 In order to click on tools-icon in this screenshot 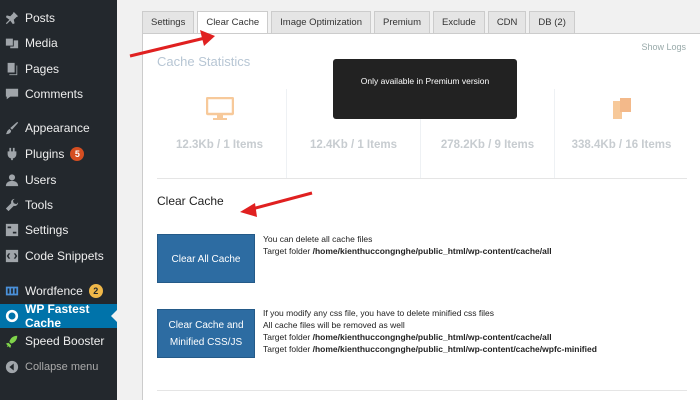, I will do `click(12, 205)`.